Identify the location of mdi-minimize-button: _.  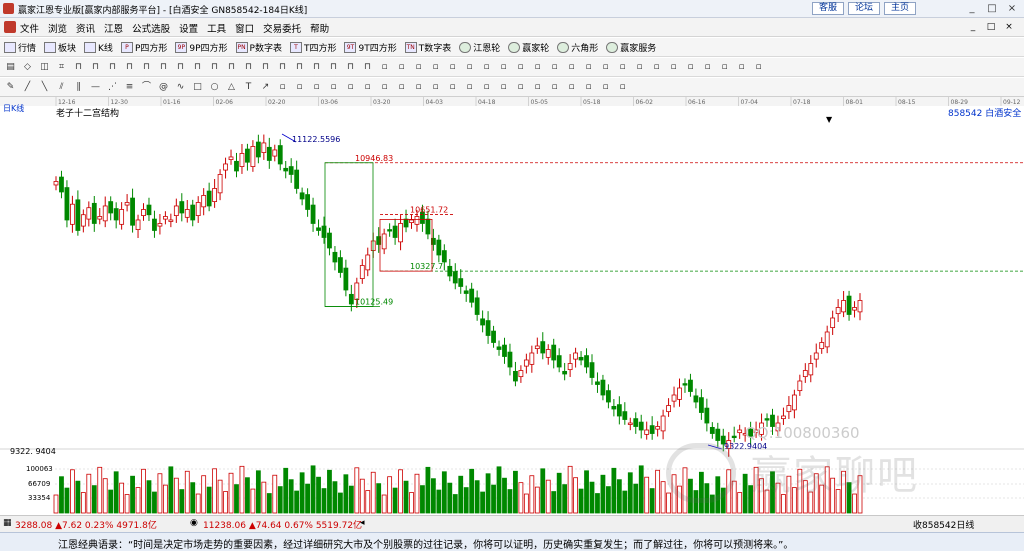
(973, 27).